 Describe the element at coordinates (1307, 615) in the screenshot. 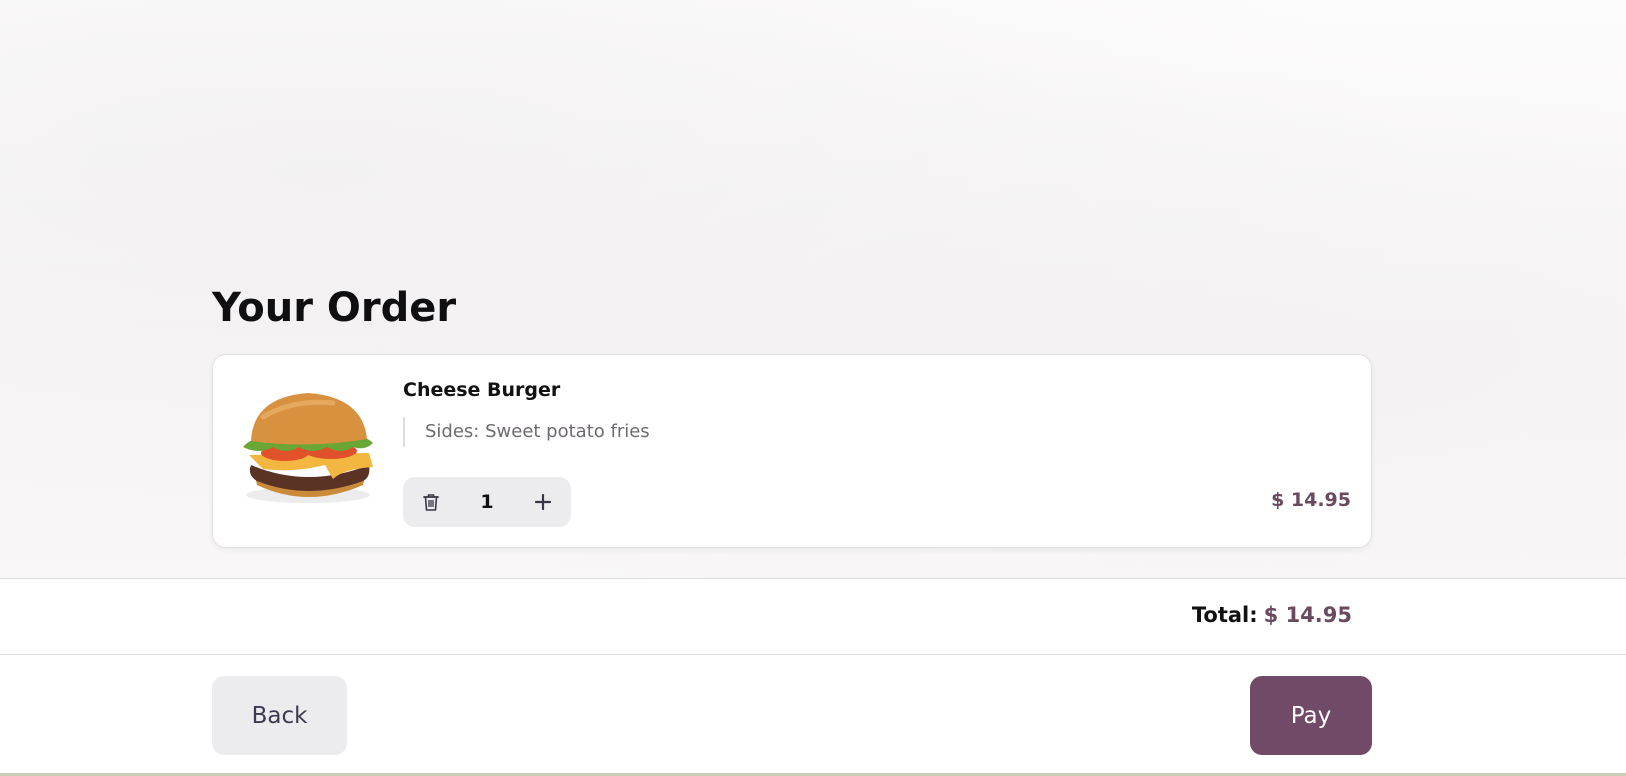

I see `total-value: $ 14.95` at that location.